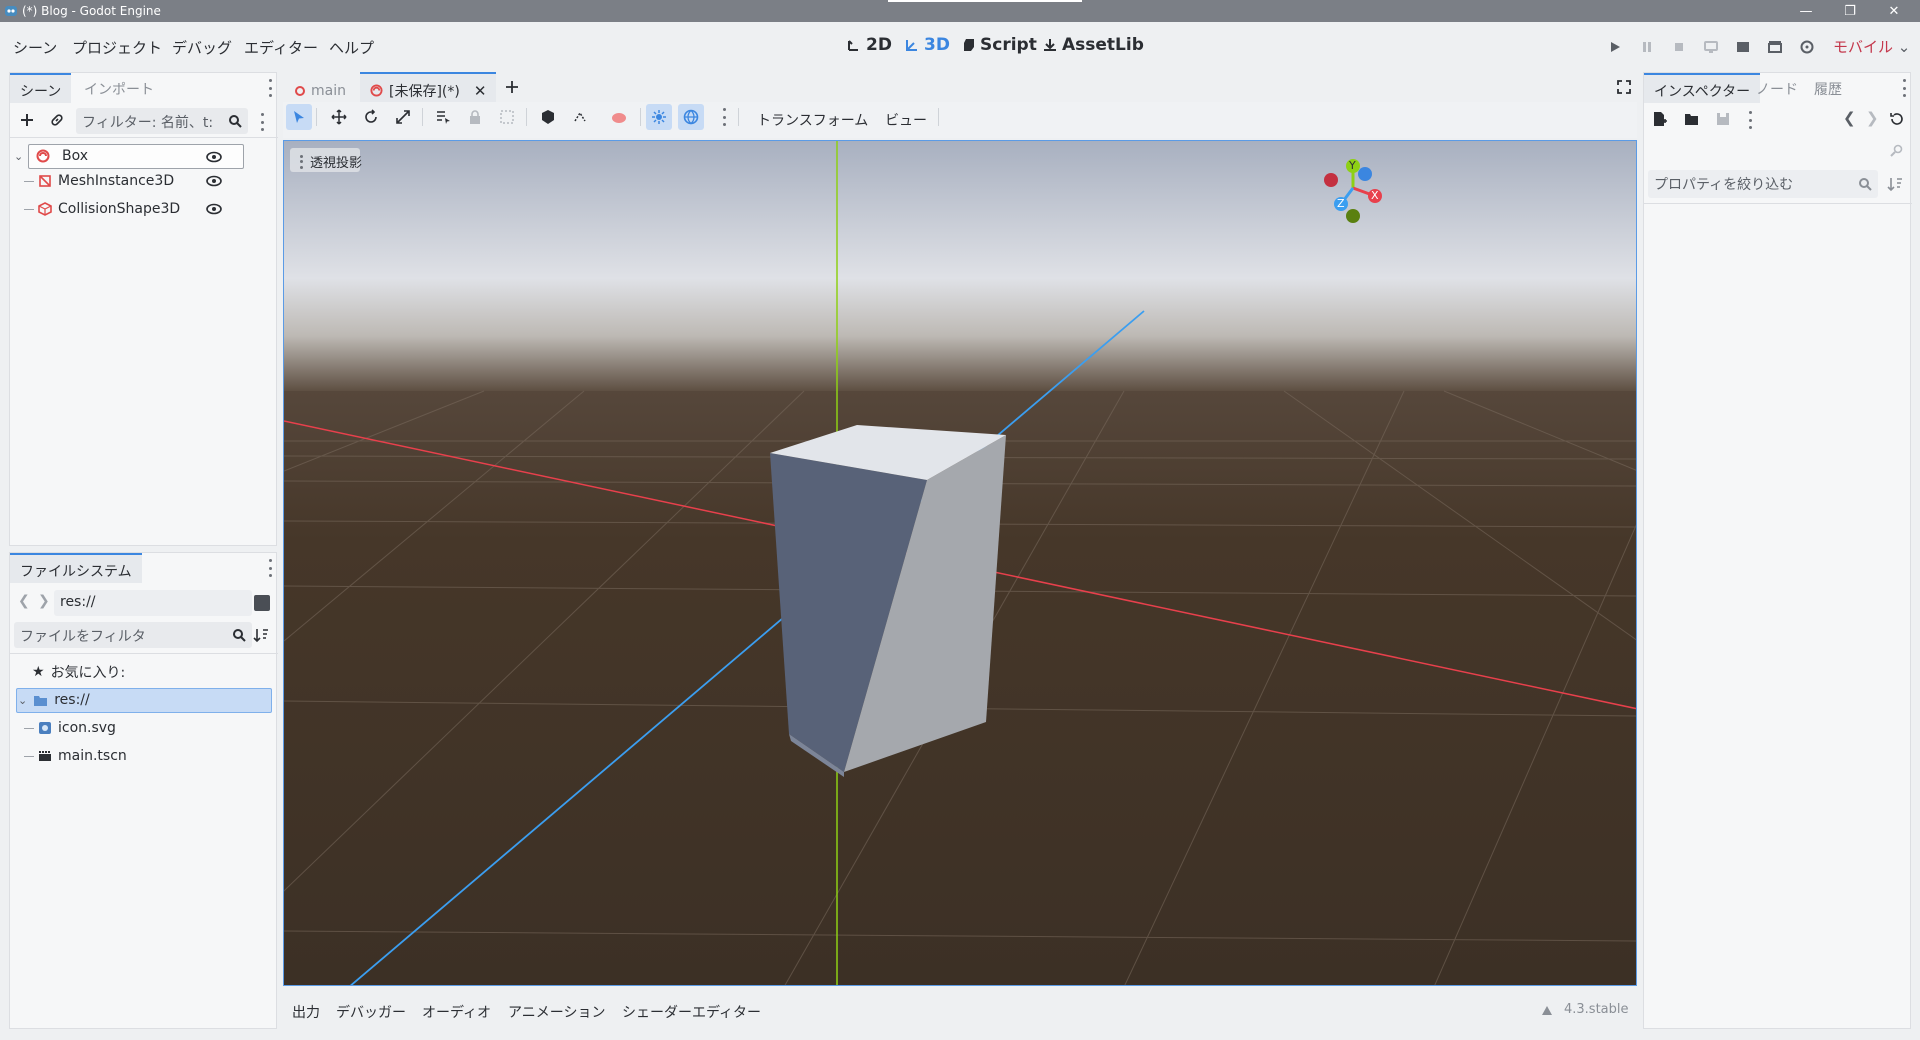  Describe the element at coordinates (1743, 47) in the screenshot. I see `run-current-scene-button` at that location.